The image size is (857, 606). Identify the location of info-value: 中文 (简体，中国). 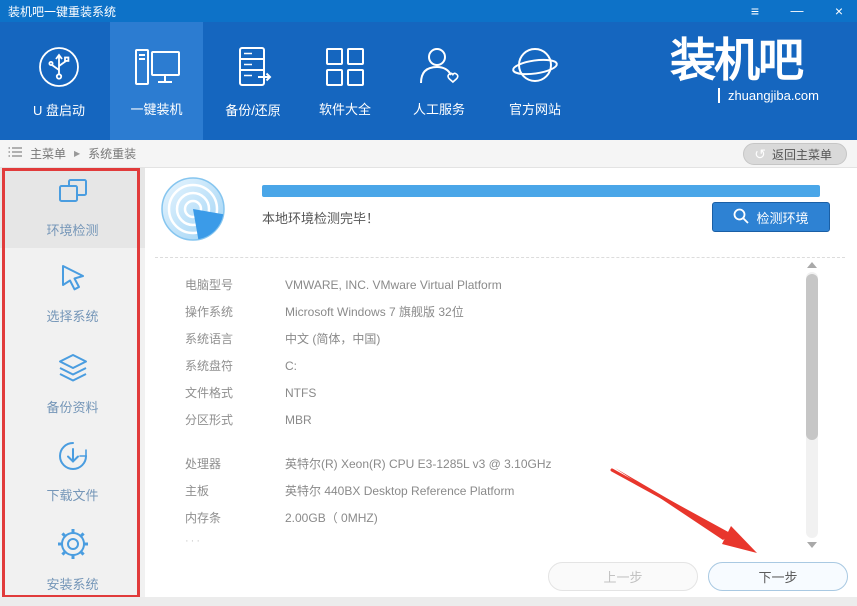
(333, 339).